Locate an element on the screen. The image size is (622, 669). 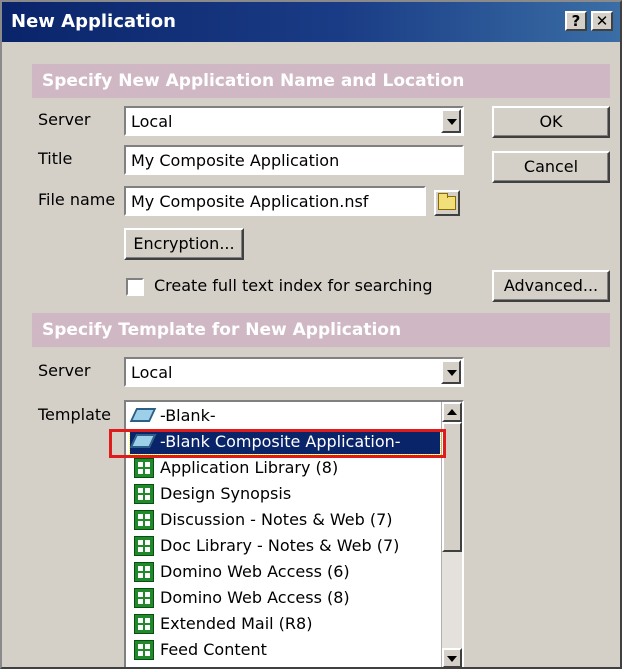
template-server-value: Local is located at coordinates (152, 372).